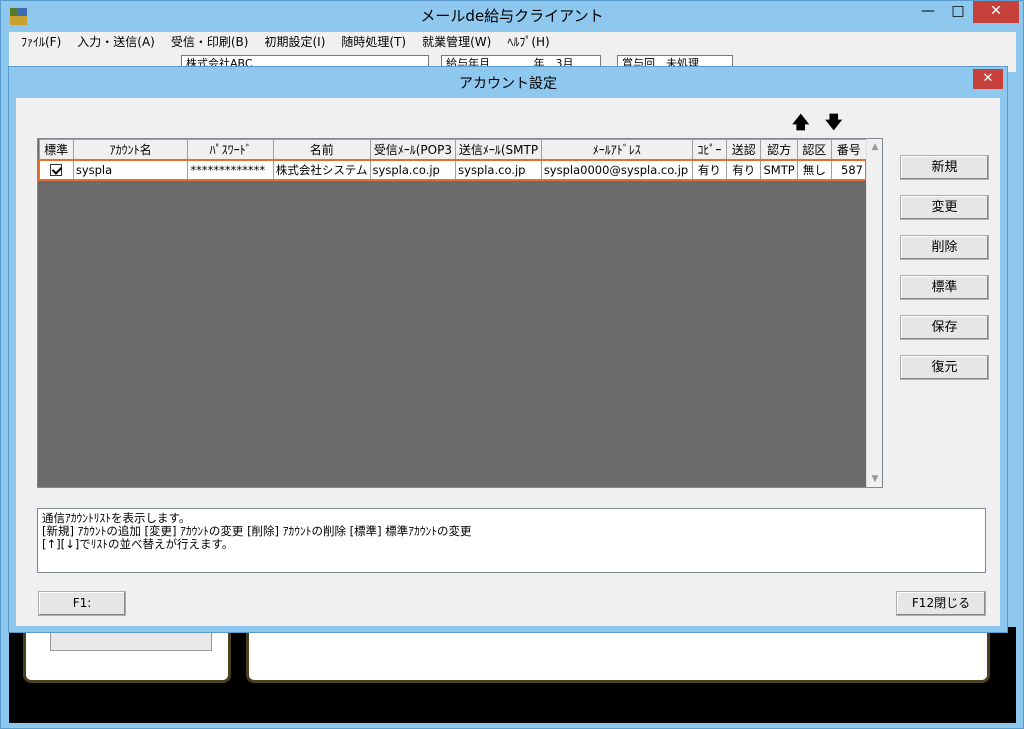  What do you see at coordinates (744, 169) in the screenshot?
I see `send-auth-cell: 有り` at bounding box center [744, 169].